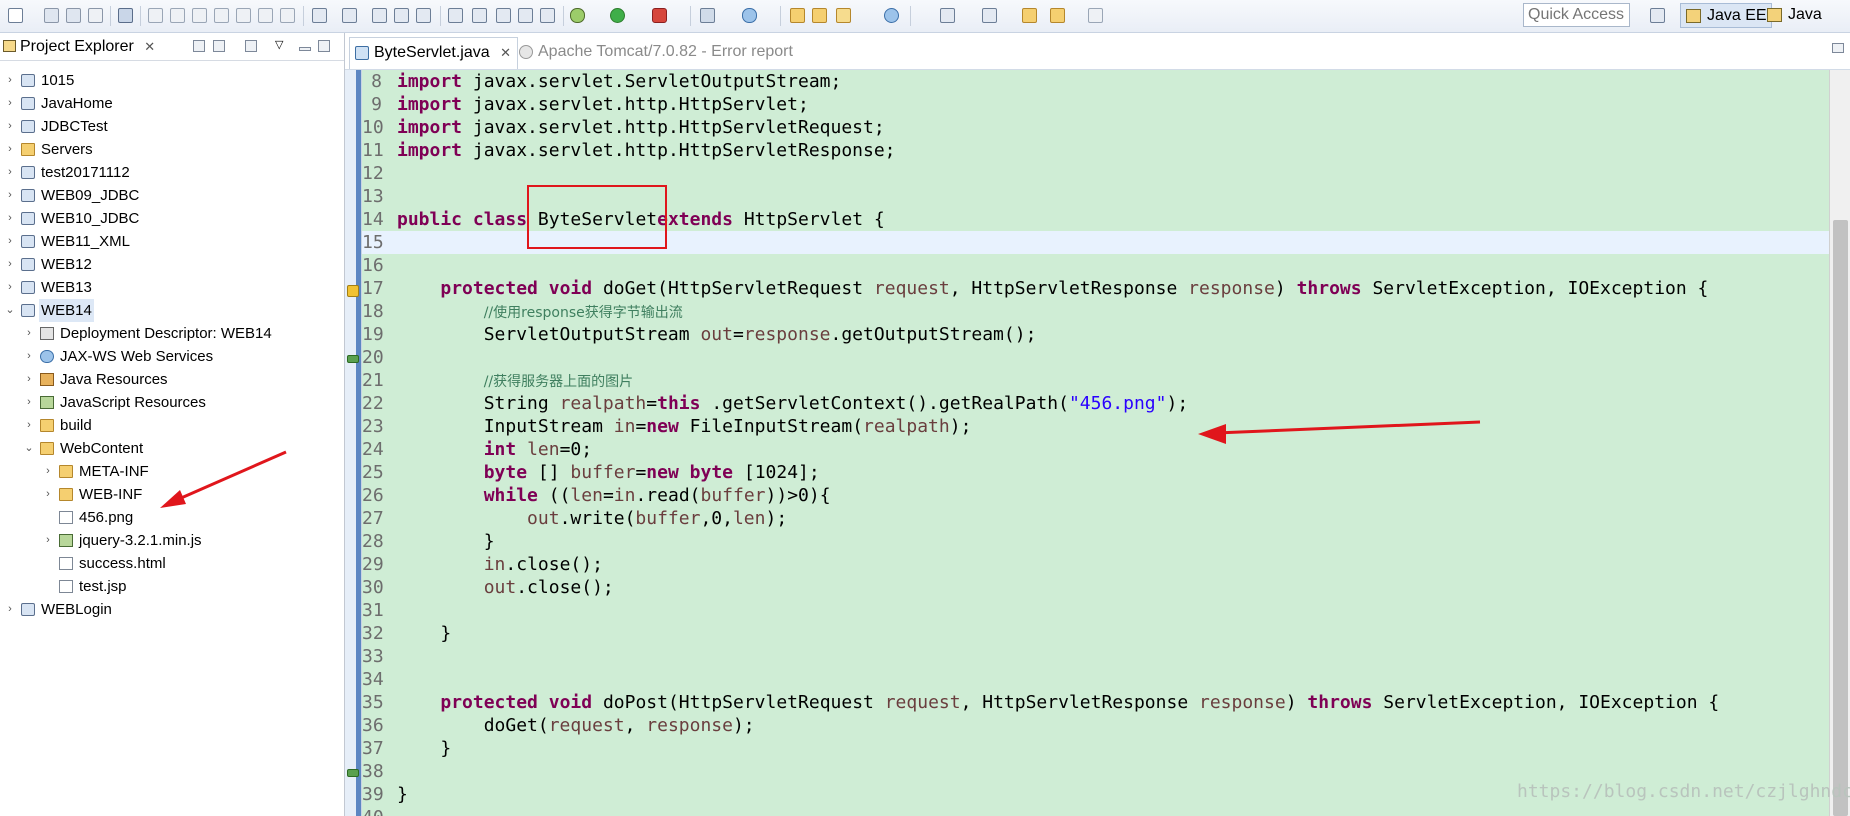  Describe the element at coordinates (172, 287) in the screenshot. I see `tree-item: › WEB13` at that location.